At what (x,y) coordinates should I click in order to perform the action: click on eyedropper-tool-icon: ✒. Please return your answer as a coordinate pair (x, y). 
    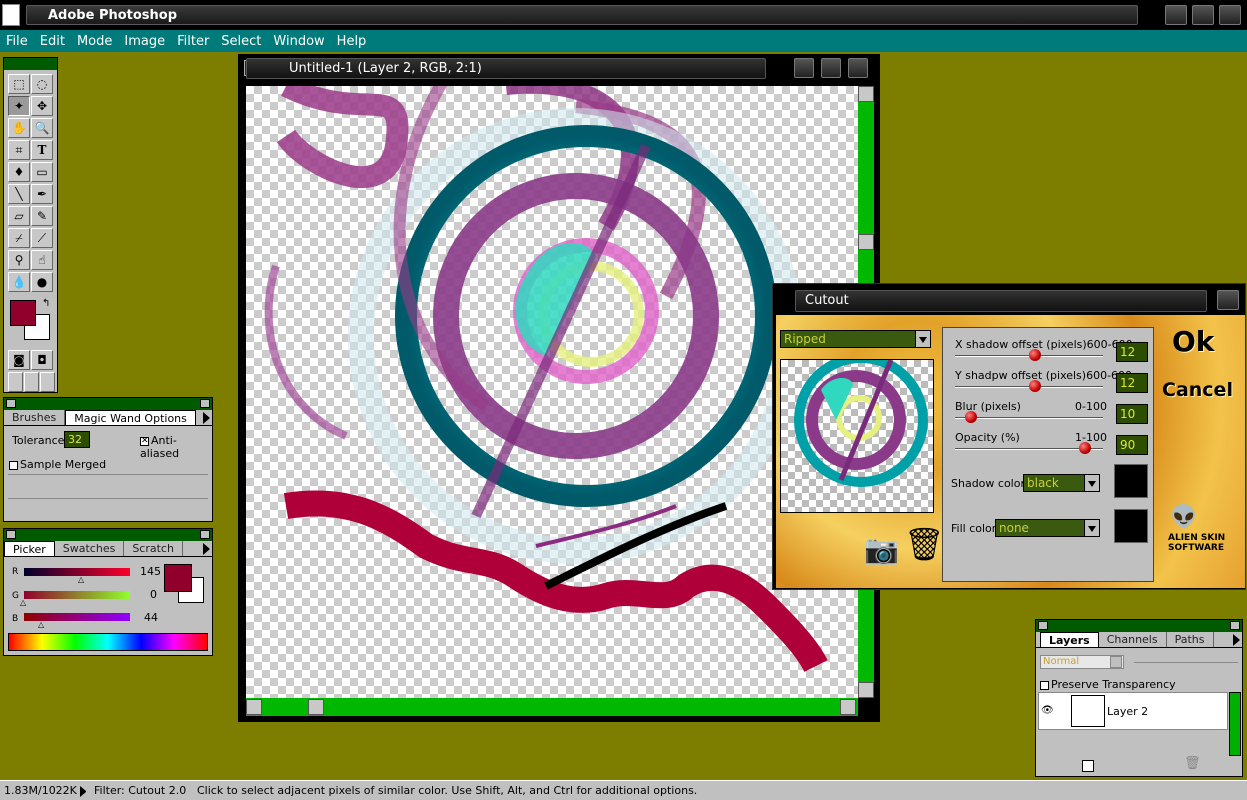
    Looking at the image, I should click on (42, 194).